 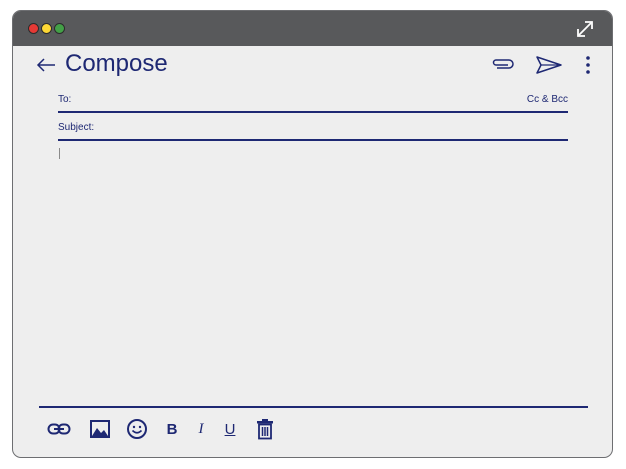 I want to click on italic-button: I, so click(x=201, y=429).